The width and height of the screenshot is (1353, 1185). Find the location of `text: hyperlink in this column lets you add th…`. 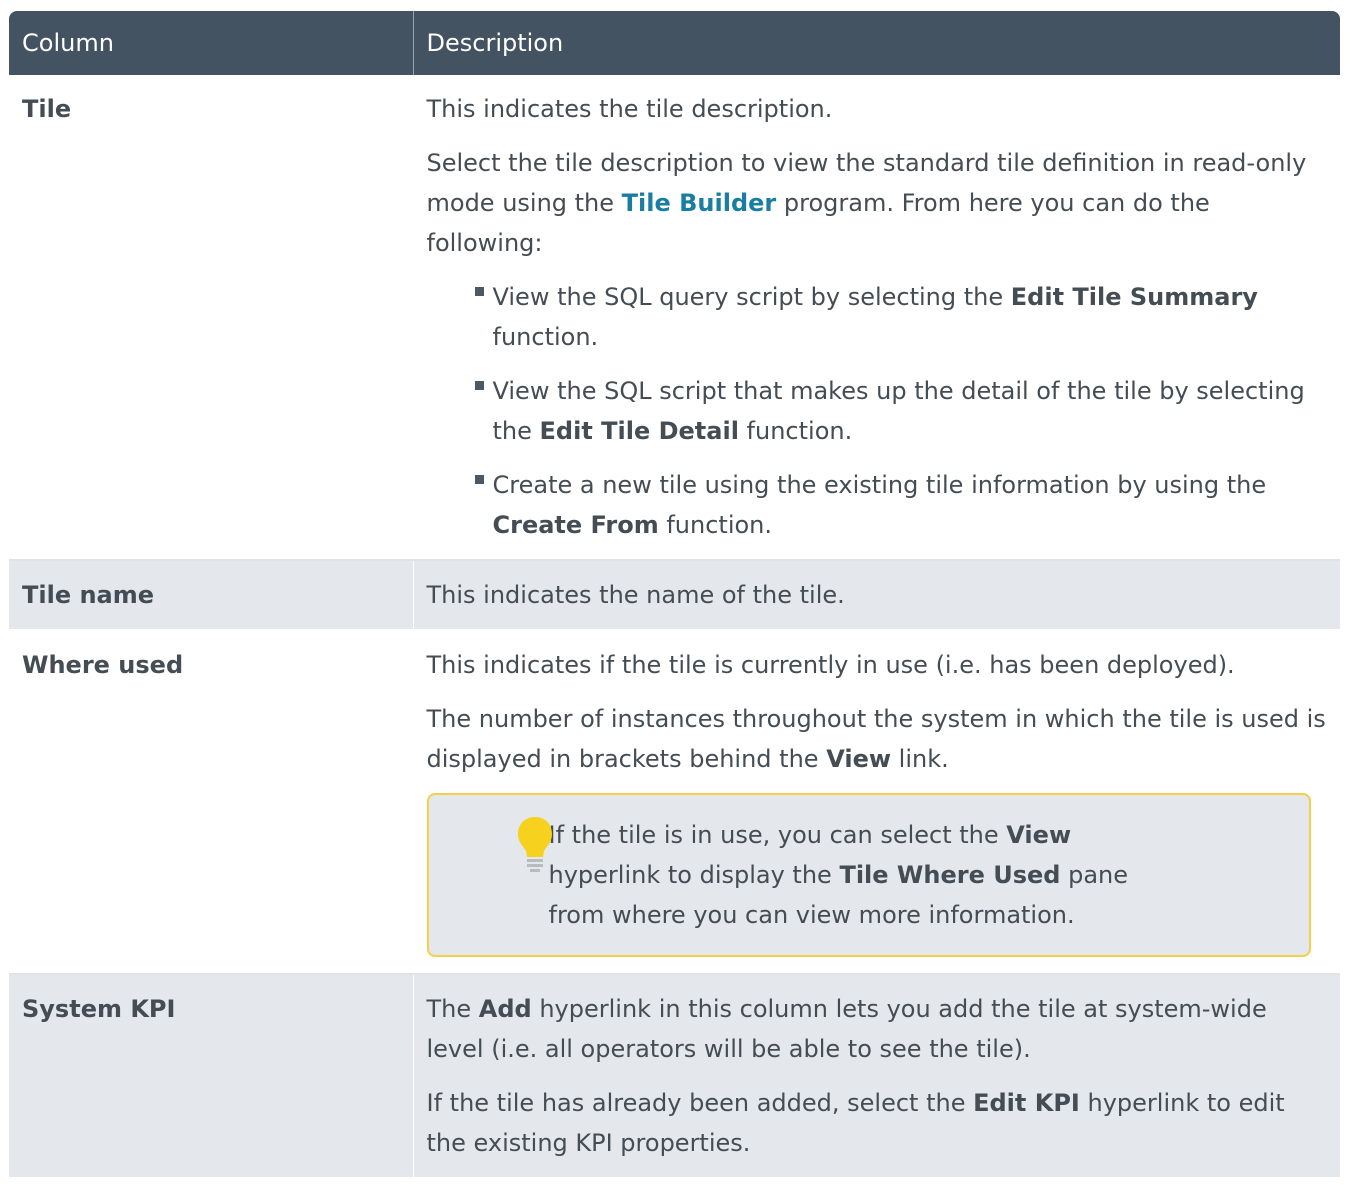

text: hyperlink in this column lets you add th… is located at coordinates (846, 1029).